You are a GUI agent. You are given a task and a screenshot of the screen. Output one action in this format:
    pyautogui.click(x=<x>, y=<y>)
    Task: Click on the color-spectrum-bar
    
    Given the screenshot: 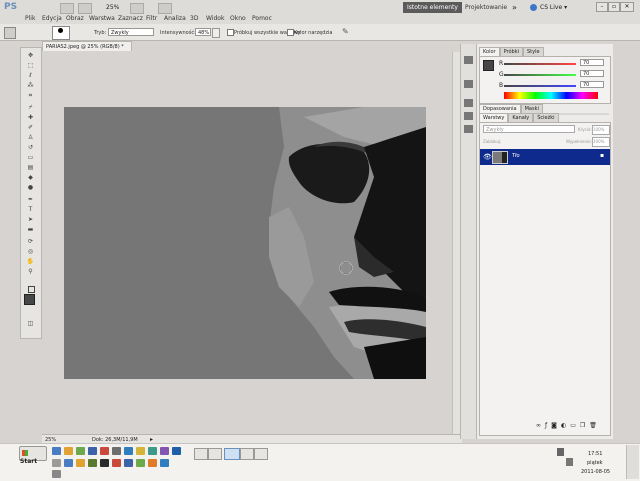 What is the action you would take?
    pyautogui.click(x=551, y=95)
    